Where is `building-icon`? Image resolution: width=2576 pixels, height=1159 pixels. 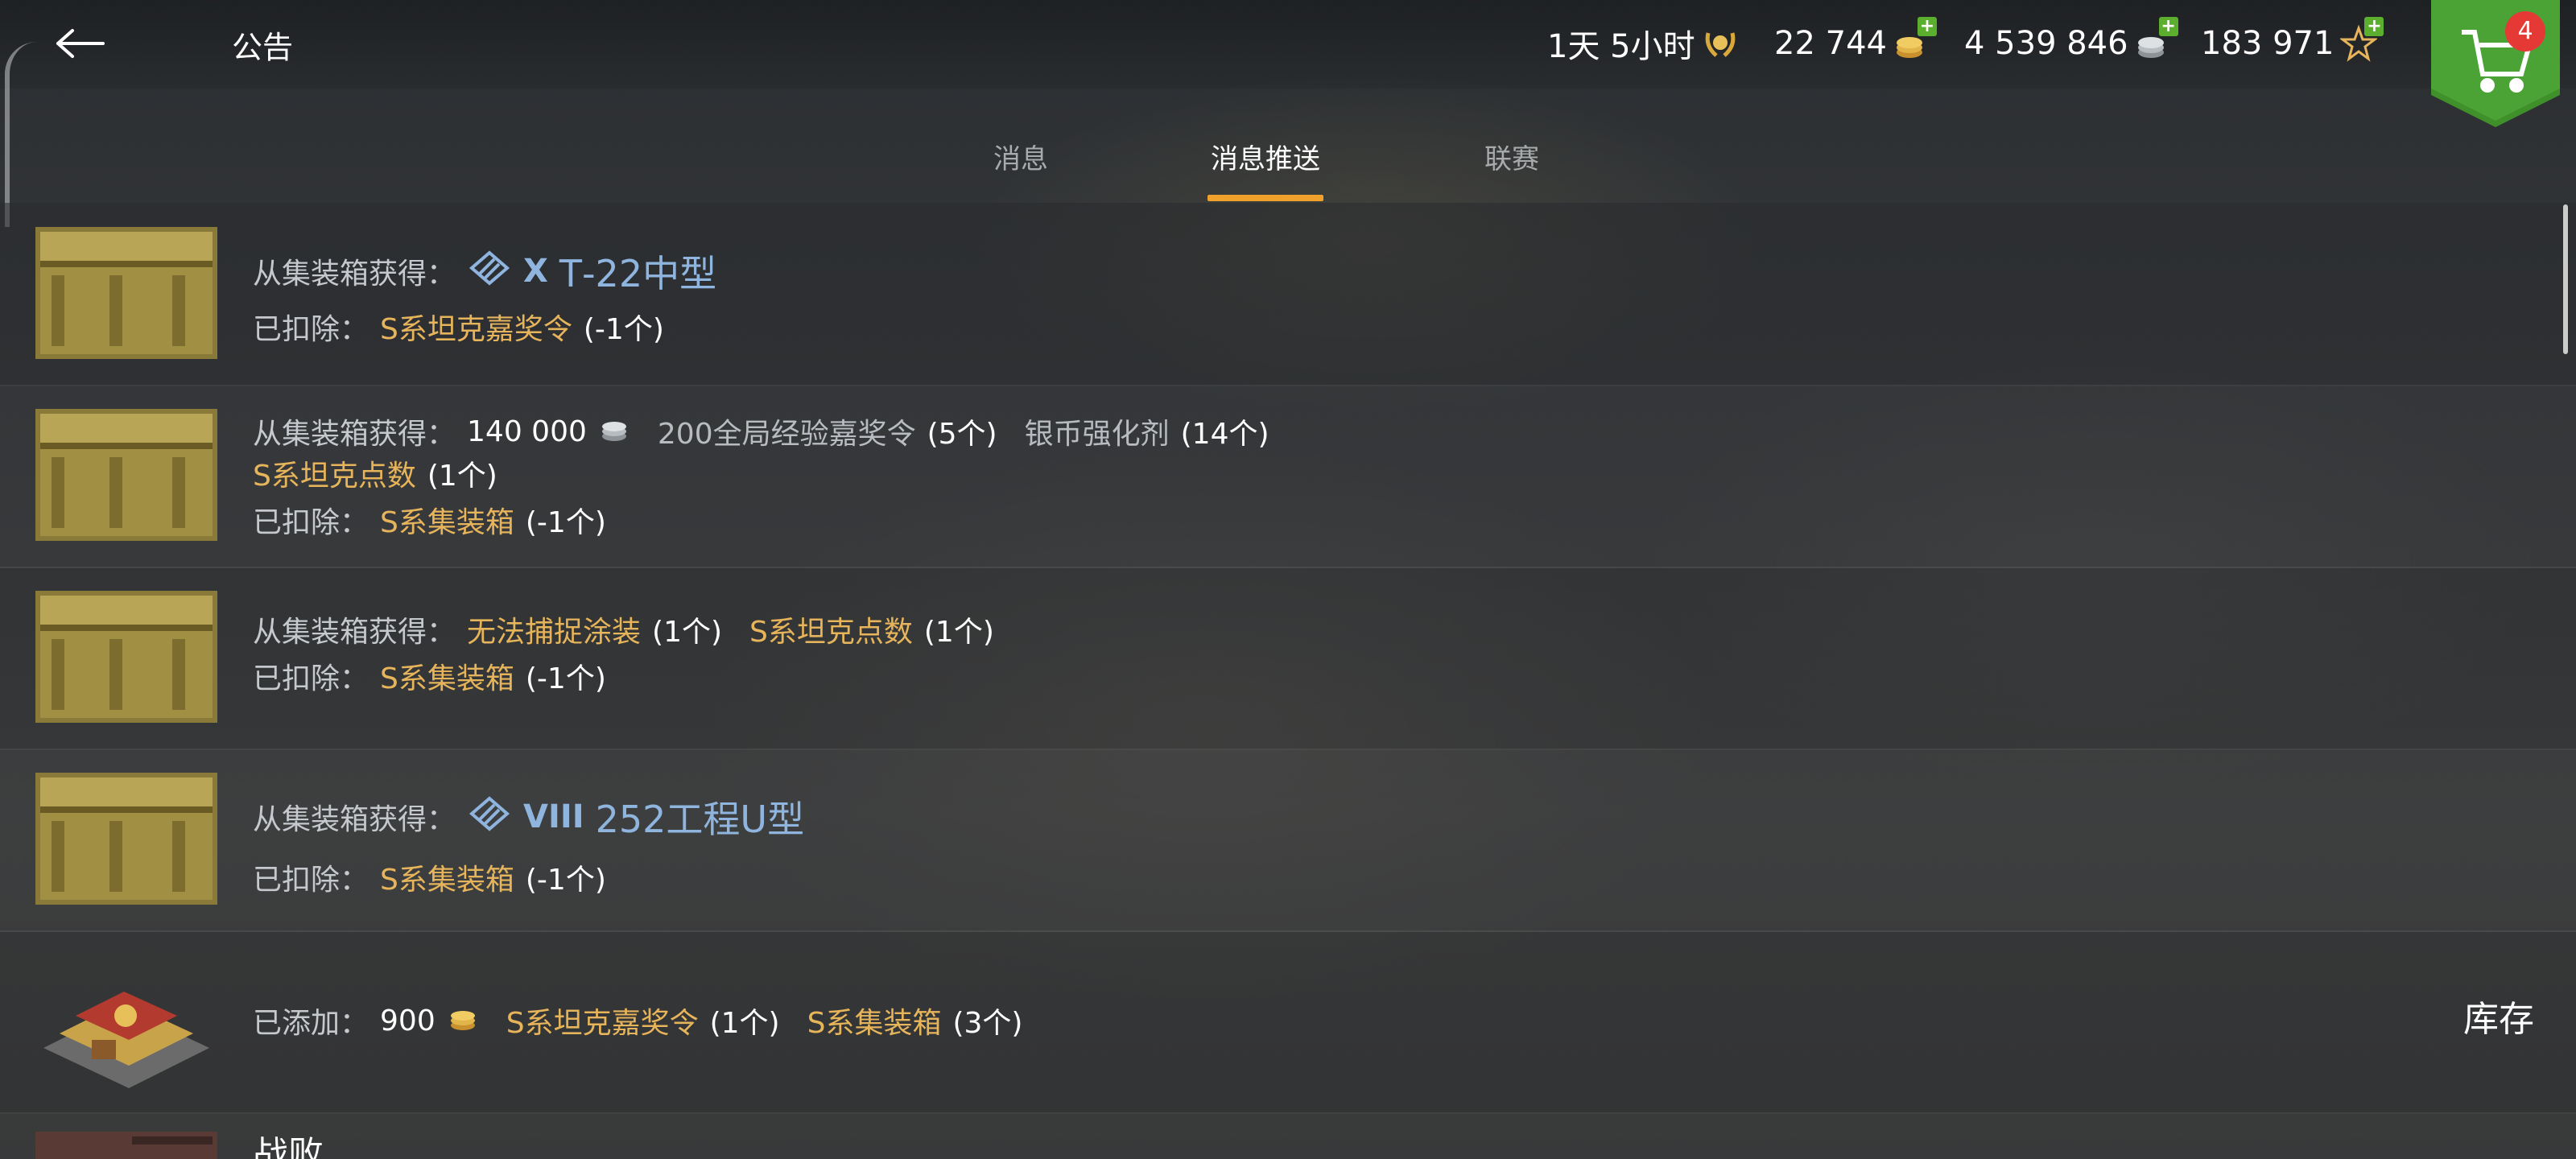
building-icon is located at coordinates (126, 1025).